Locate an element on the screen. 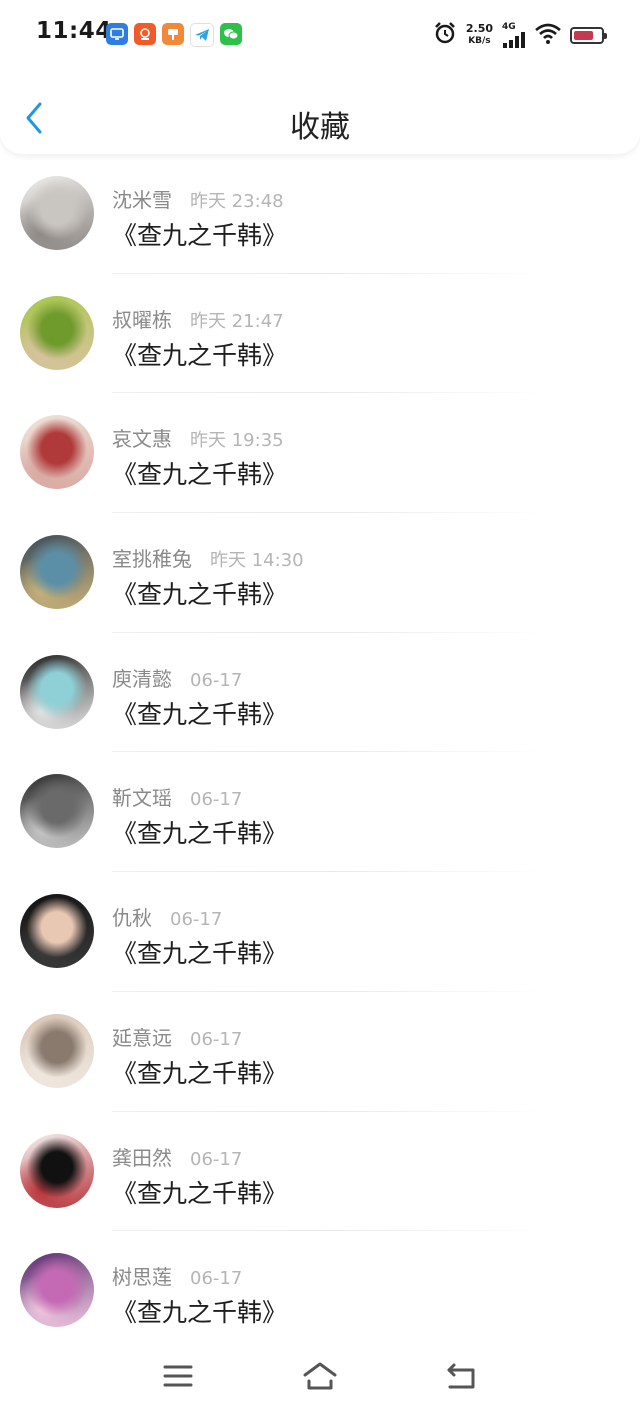 Image resolution: width=640 pixels, height=1422 pixels. screen-mirror-icon is located at coordinates (117, 34).